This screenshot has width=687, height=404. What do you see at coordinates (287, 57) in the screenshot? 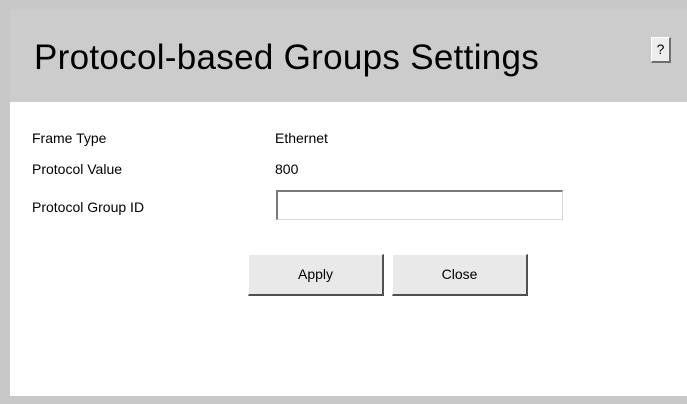
I see `page-title: Protocol-based Groups Settings` at bounding box center [287, 57].